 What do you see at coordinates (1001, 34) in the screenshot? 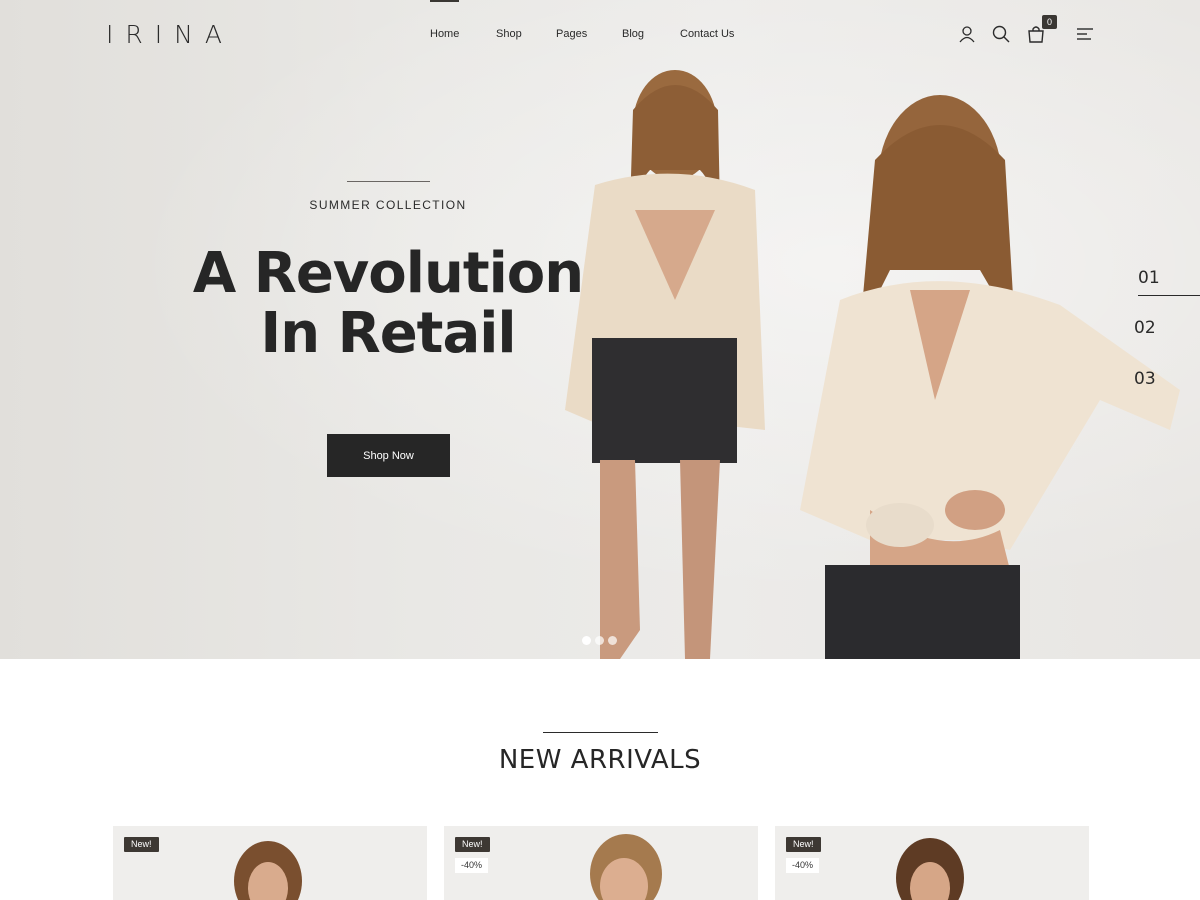
I see `search-icon` at bounding box center [1001, 34].